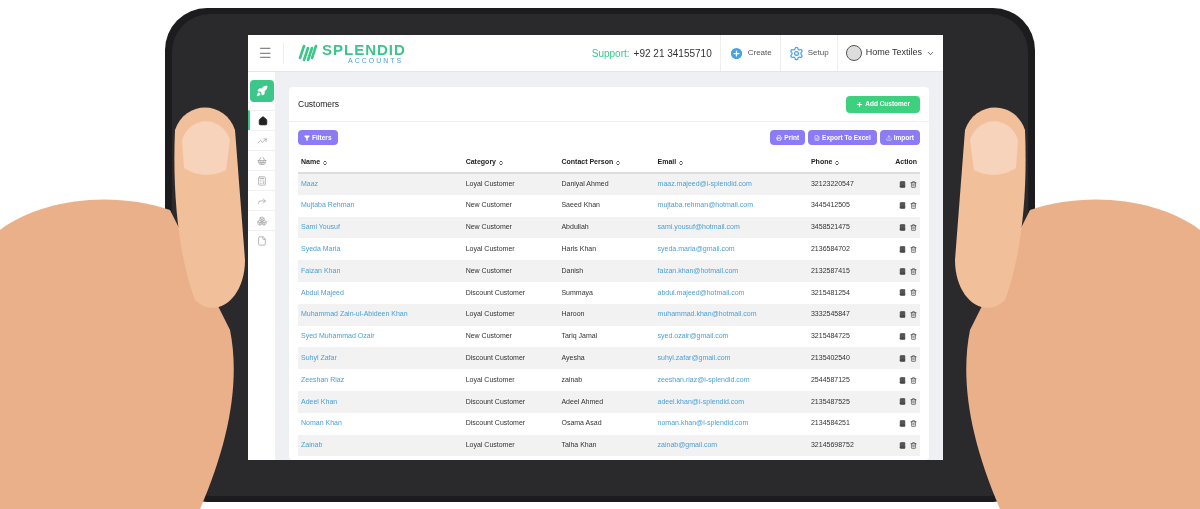  I want to click on company-dropdown: Home Textiles, so click(890, 53).